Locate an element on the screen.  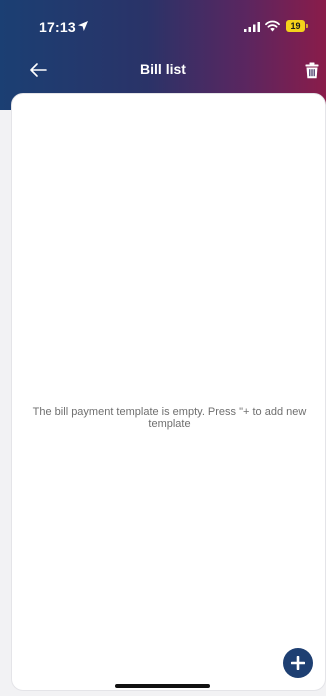
trash-icon is located at coordinates (312, 70).